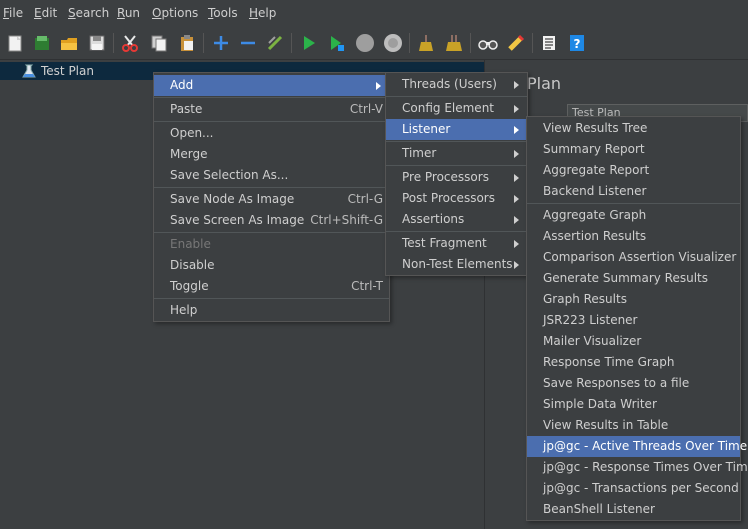  I want to click on new-icon, so click(15, 43).